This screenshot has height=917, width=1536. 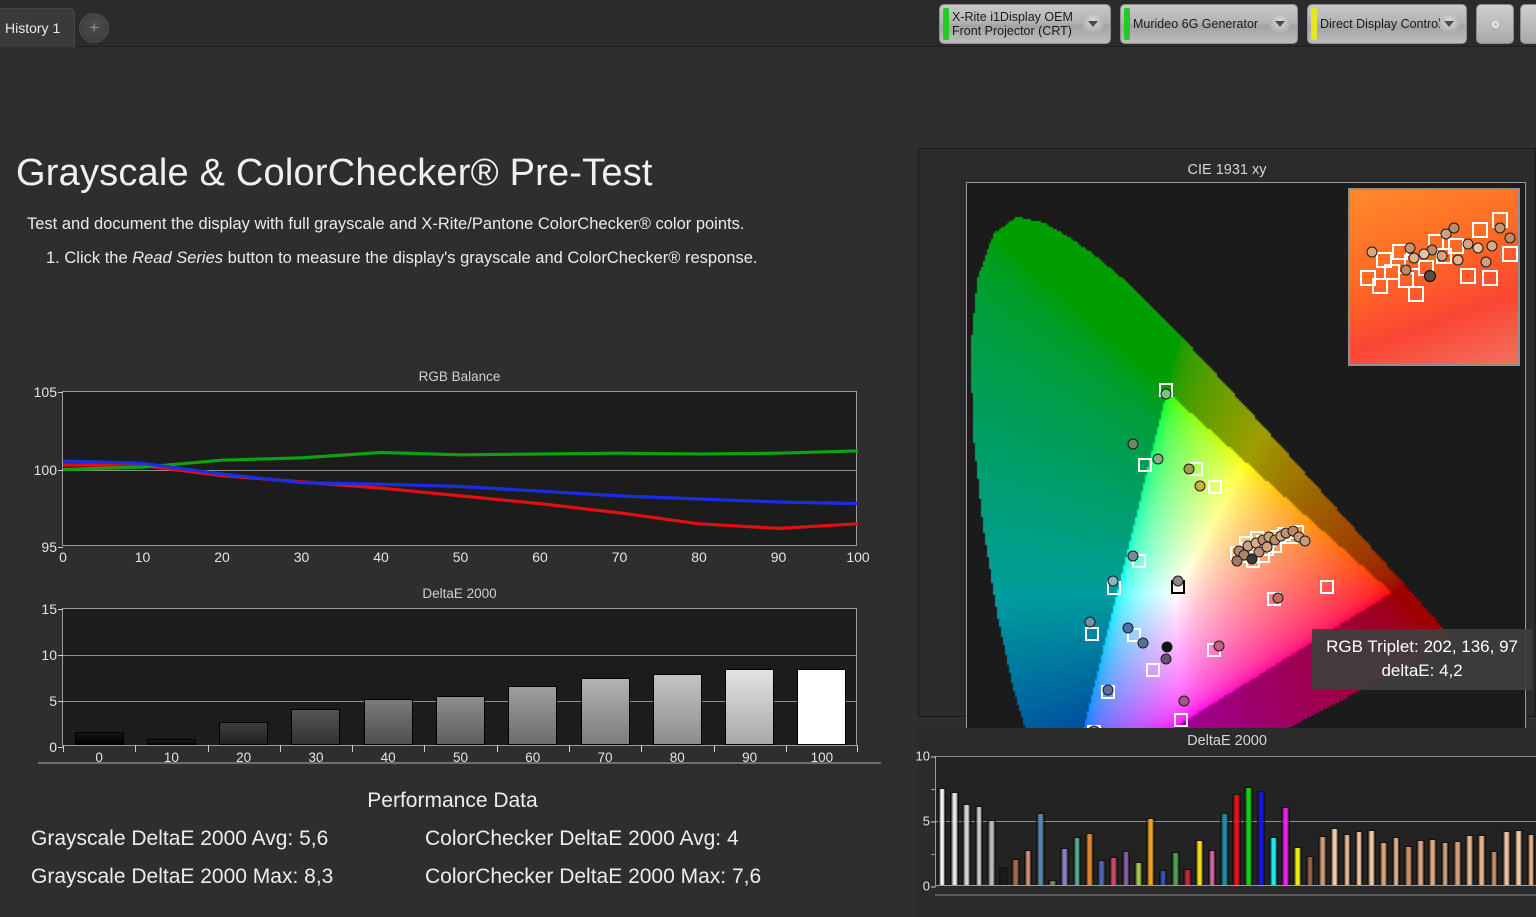 I want to click on bar-SK10, so click(x=1445, y=863).